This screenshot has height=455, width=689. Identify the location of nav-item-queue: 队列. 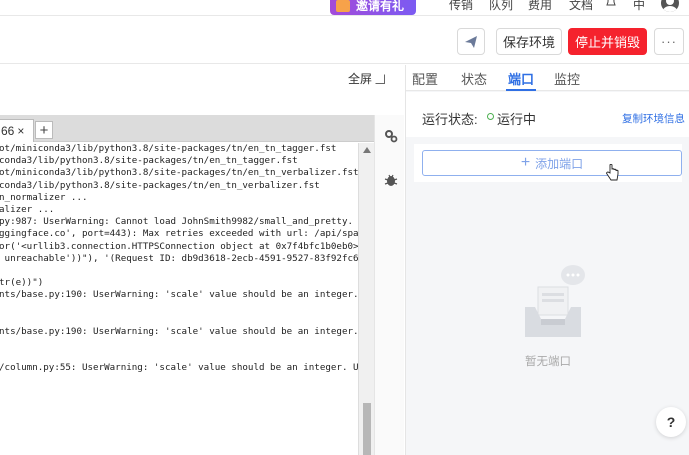
(501, 6).